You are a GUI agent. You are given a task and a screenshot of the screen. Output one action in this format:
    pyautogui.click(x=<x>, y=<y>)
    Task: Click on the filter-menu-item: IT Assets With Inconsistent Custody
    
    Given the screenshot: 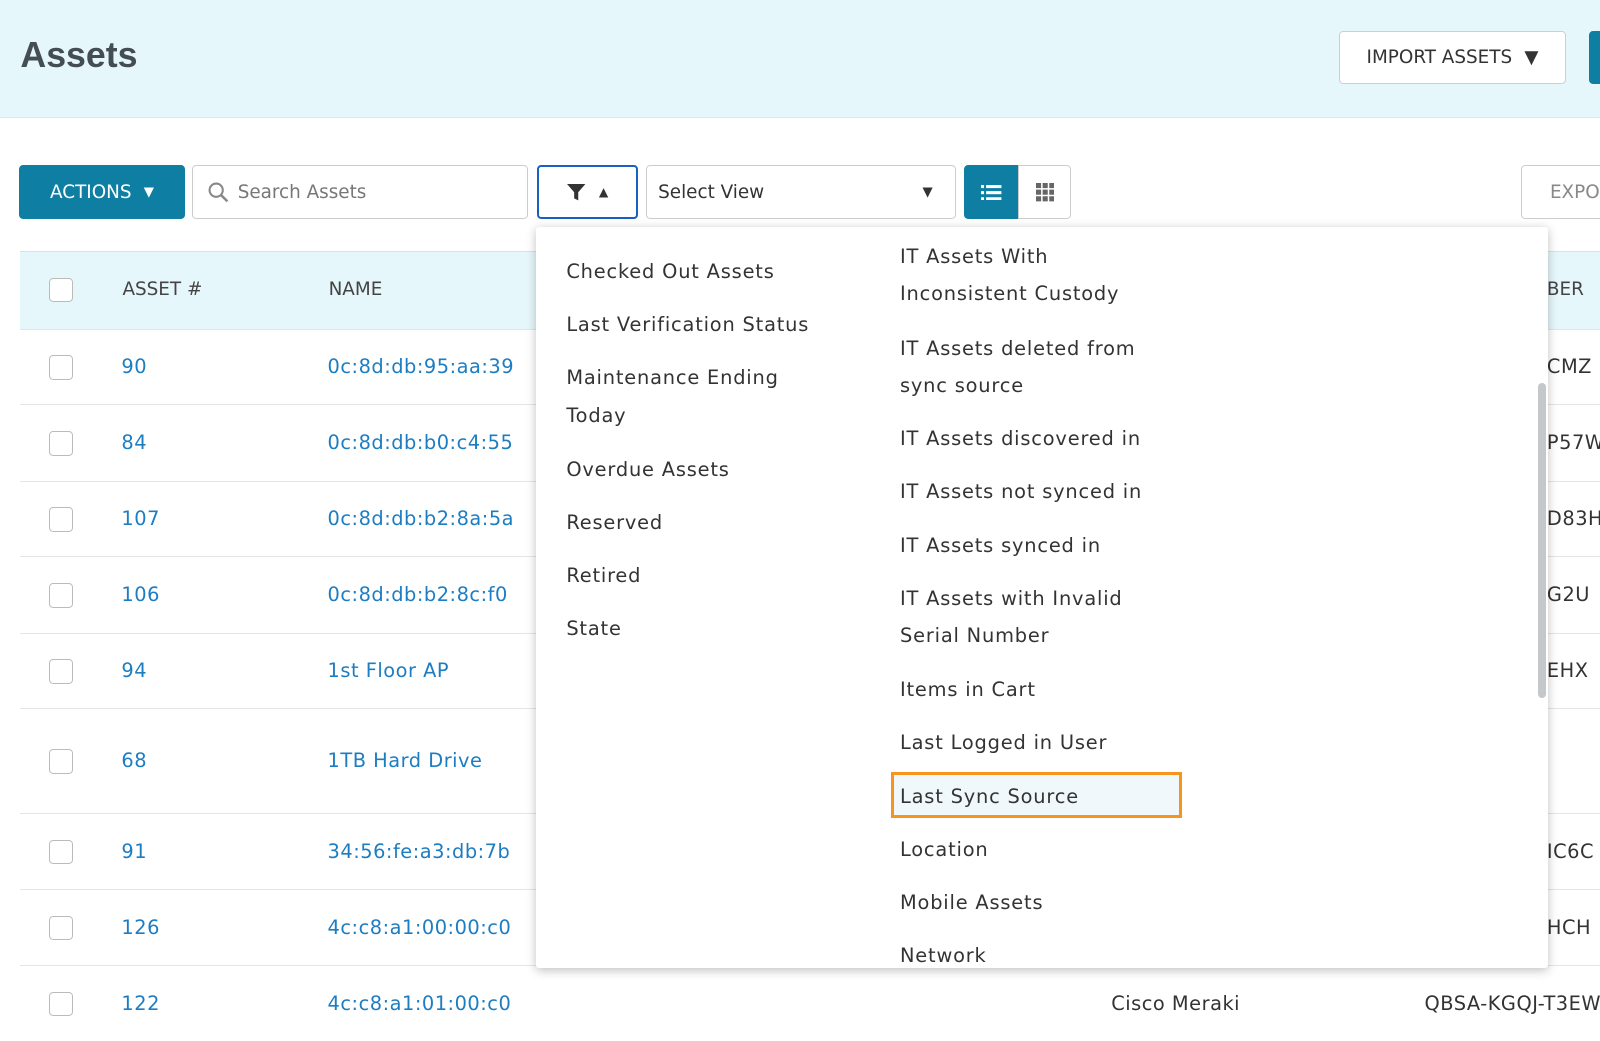 What is the action you would take?
    pyautogui.click(x=1009, y=276)
    